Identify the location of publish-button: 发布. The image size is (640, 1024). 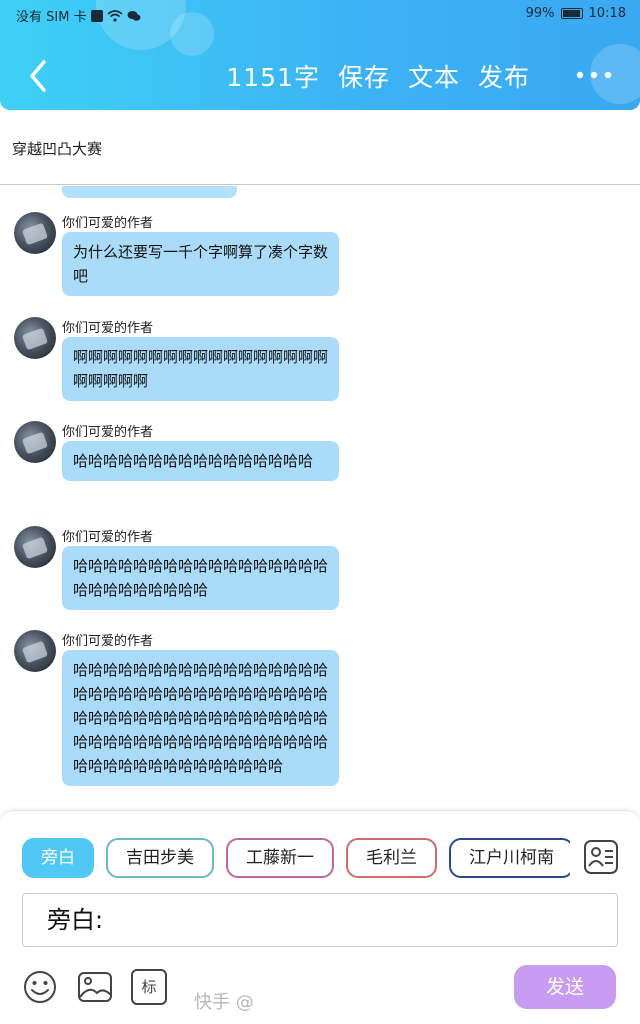
(504, 76).